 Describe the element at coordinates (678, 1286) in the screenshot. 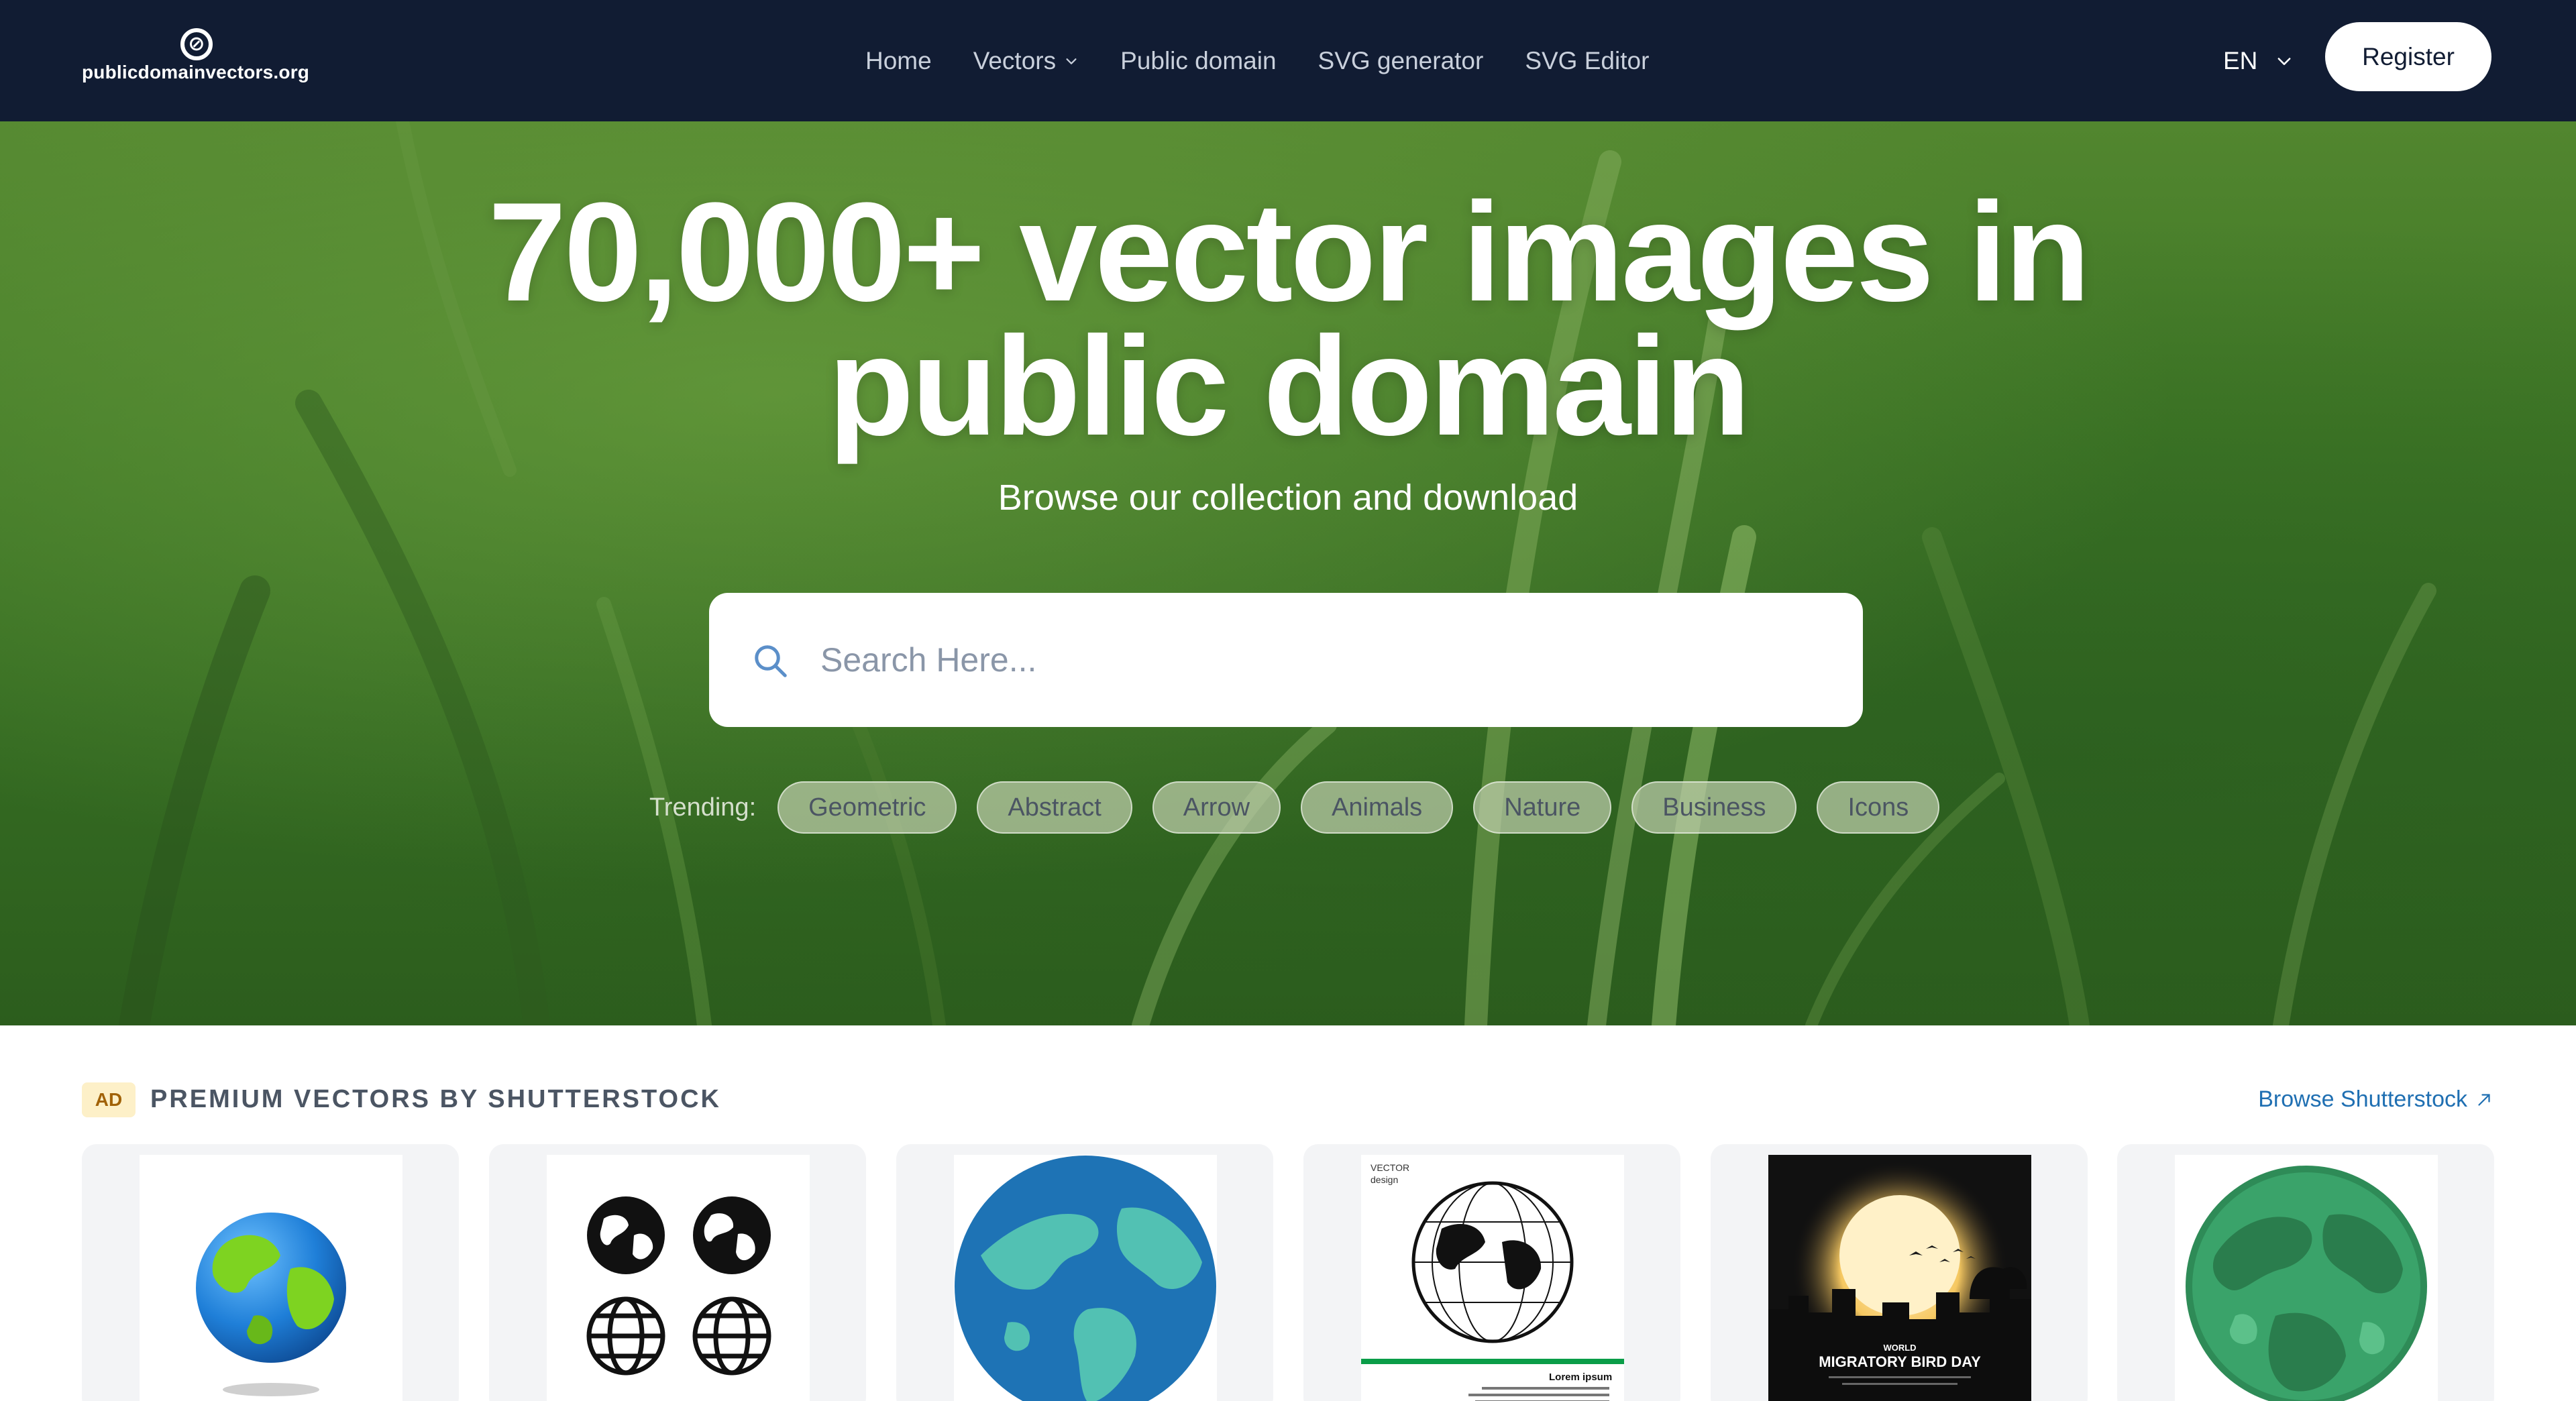

I see `globe-icons-set-icon` at that location.